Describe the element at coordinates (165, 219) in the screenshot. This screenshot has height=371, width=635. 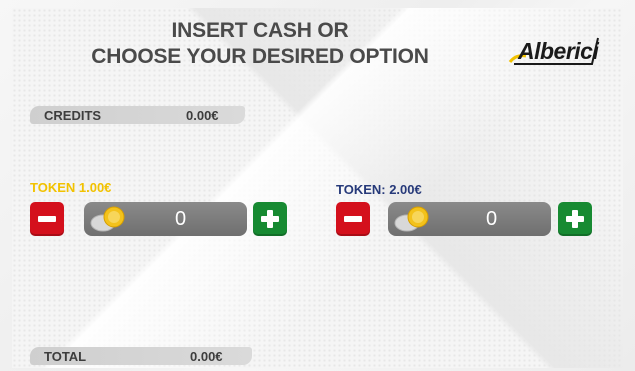
I see `token-1-counter: 0` at that location.